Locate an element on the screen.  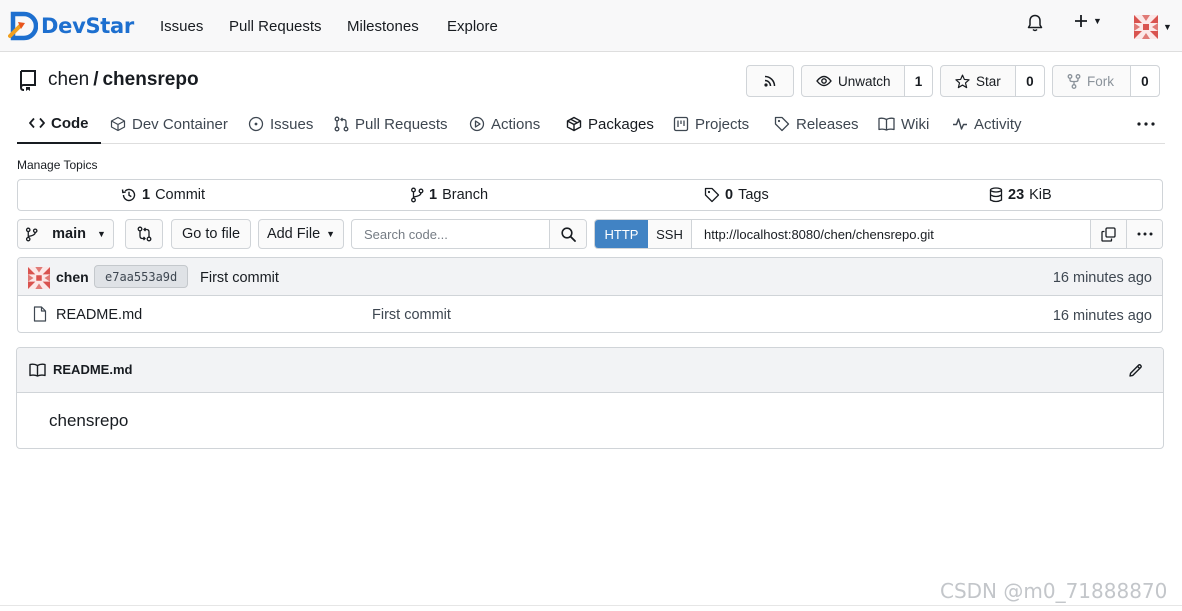
tab-packages: Packages is located at coordinates (610, 124).